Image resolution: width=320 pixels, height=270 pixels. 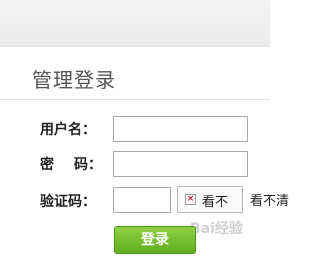 What do you see at coordinates (216, 229) in the screenshot?
I see `watermark: Bai经验` at bounding box center [216, 229].